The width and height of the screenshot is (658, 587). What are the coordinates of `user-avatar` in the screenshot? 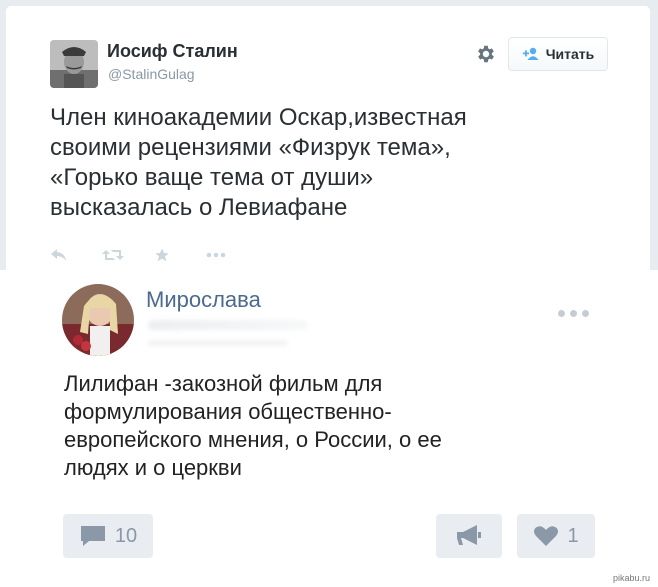 It's located at (74, 64).